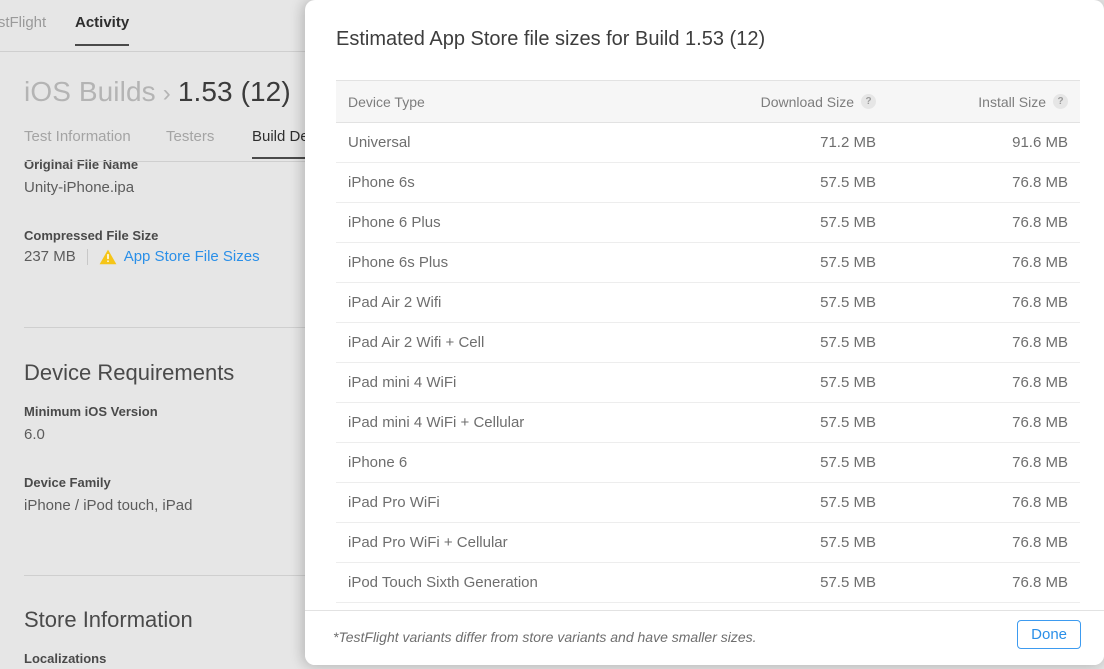  I want to click on table-row: Universal 71.2 MB 91.6 MB, so click(708, 142).